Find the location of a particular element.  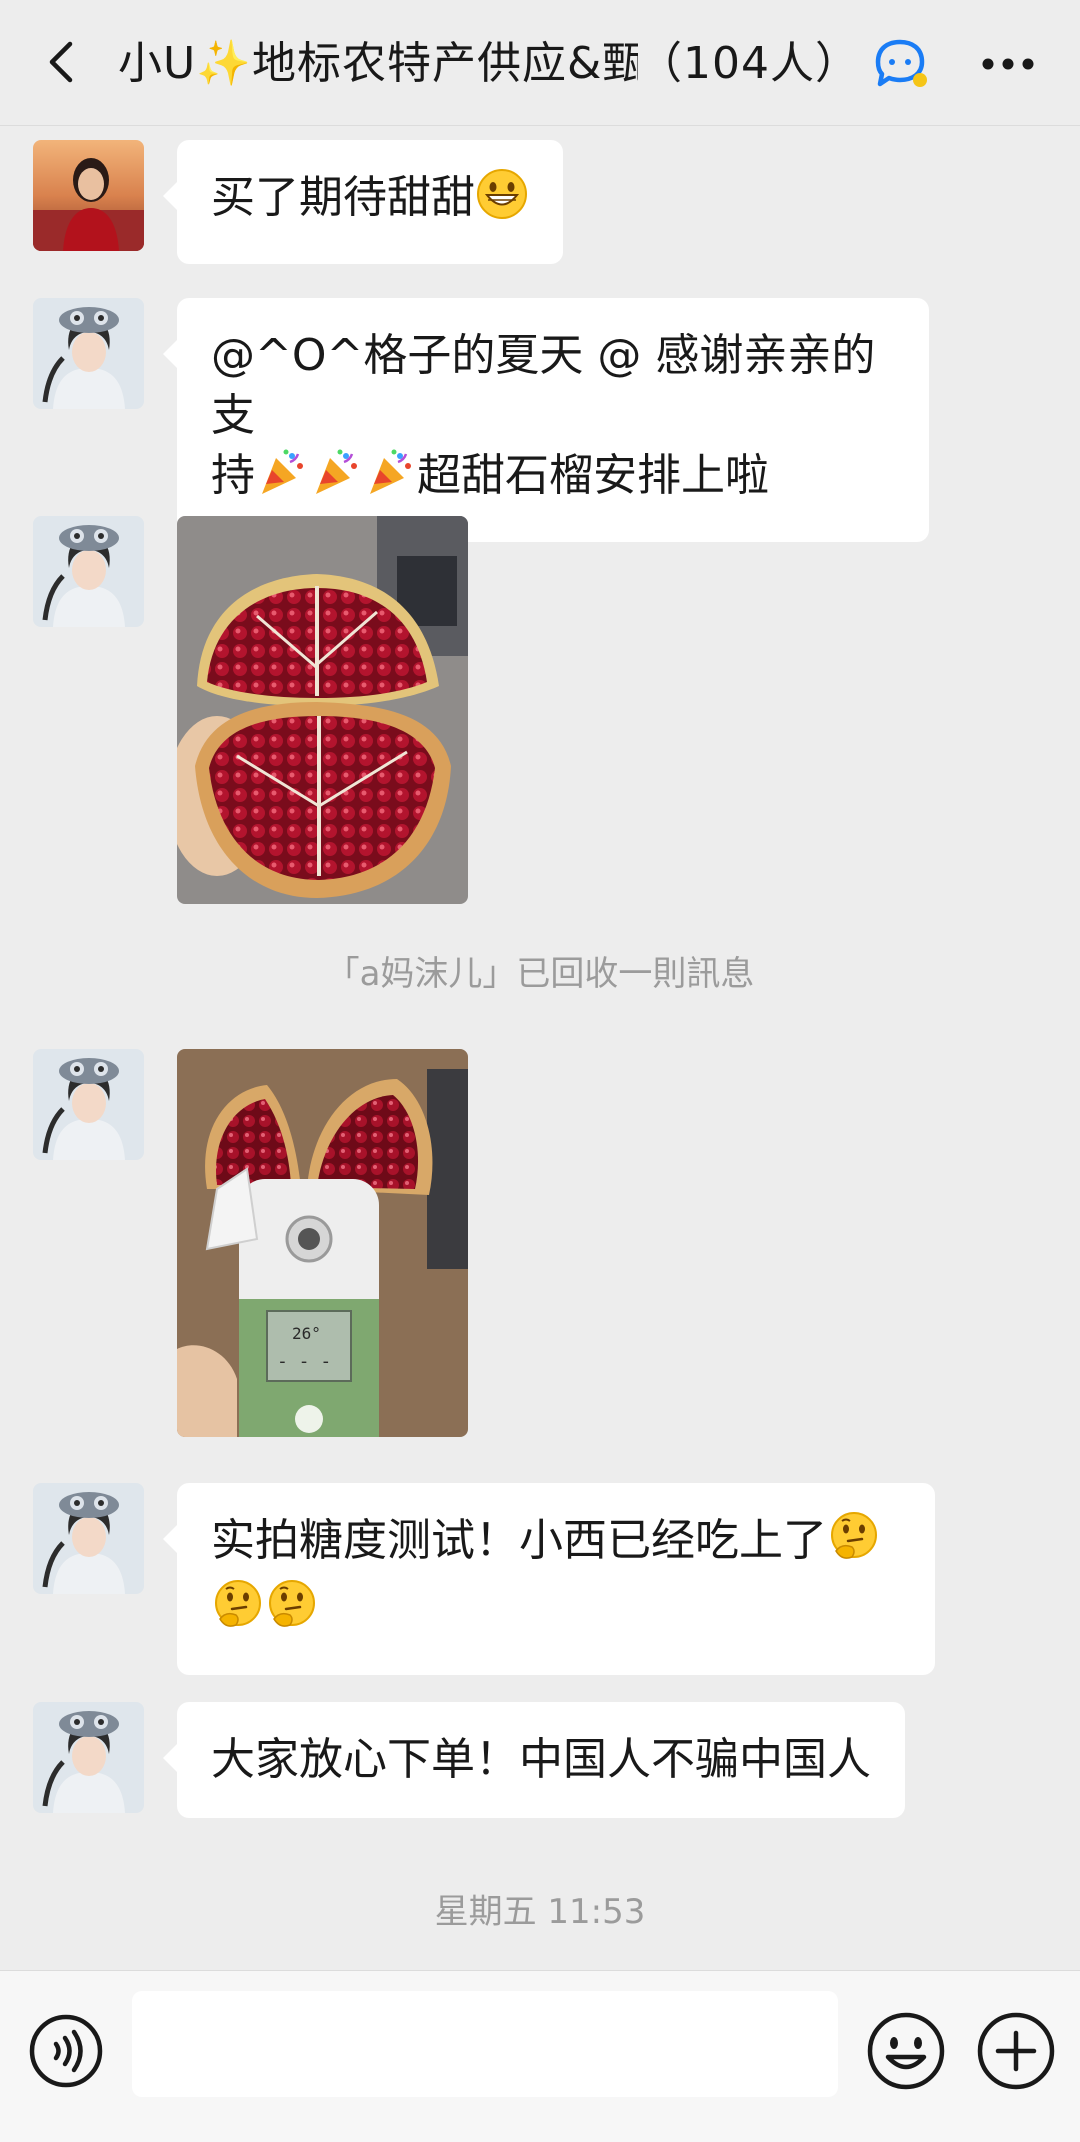

image-message: 26° - - - is located at coordinates (322, 1243).